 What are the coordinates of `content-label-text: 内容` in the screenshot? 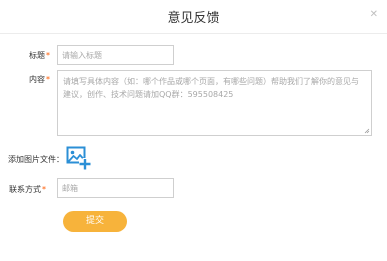 It's located at (37, 79).